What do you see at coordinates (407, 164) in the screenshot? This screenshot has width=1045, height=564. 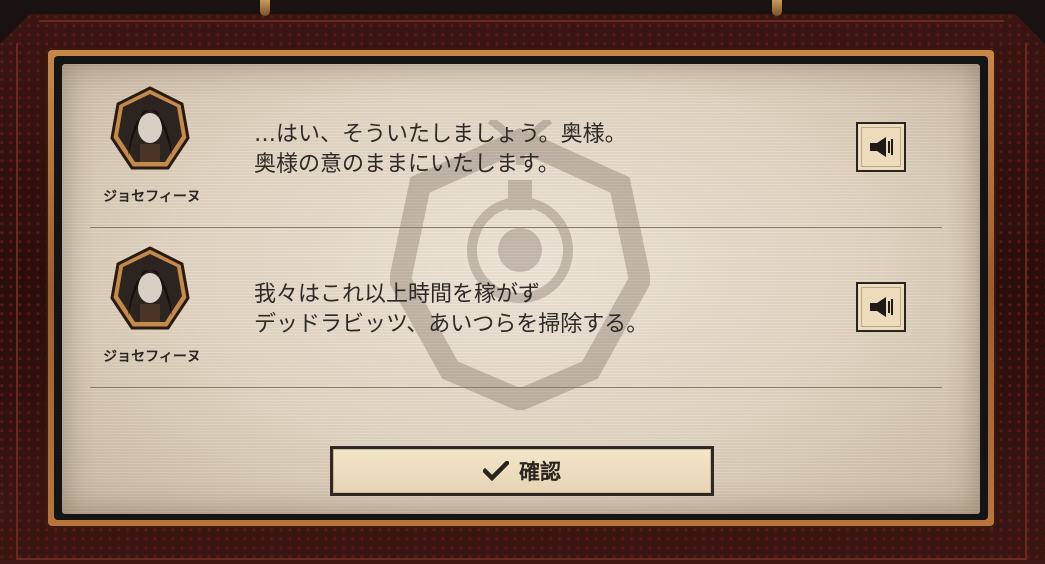 I see `dialogue-line: 奥様の意のままにいたします。` at bounding box center [407, 164].